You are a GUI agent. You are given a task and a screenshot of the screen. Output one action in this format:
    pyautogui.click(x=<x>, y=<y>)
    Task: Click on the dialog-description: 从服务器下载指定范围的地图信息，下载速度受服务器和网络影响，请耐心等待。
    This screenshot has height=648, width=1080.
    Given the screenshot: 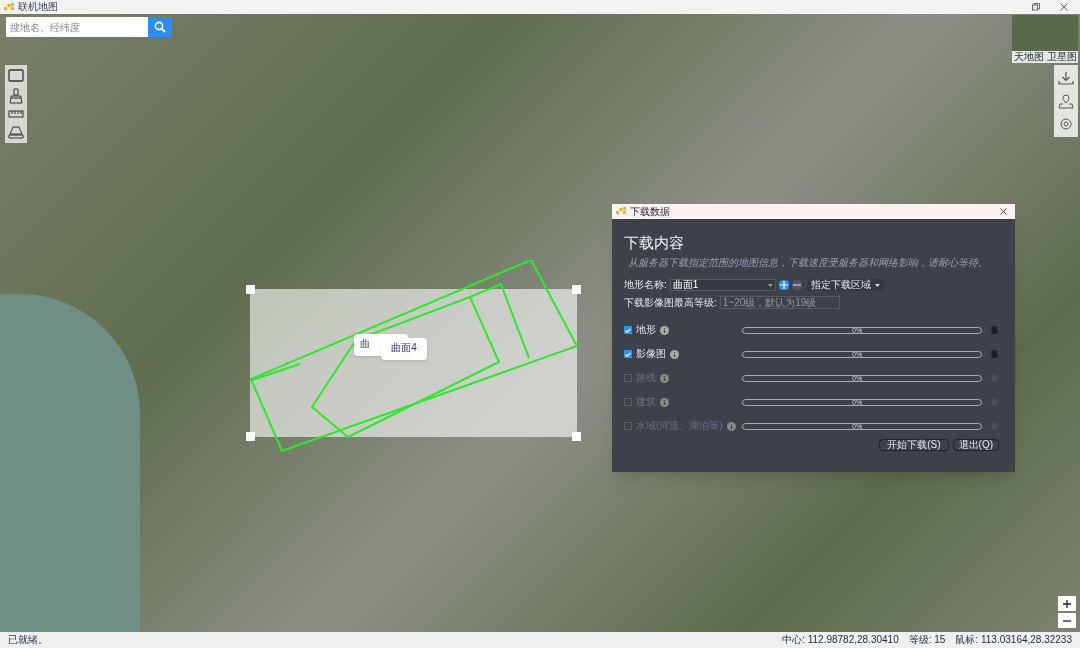 What is the action you would take?
    pyautogui.click(x=808, y=263)
    